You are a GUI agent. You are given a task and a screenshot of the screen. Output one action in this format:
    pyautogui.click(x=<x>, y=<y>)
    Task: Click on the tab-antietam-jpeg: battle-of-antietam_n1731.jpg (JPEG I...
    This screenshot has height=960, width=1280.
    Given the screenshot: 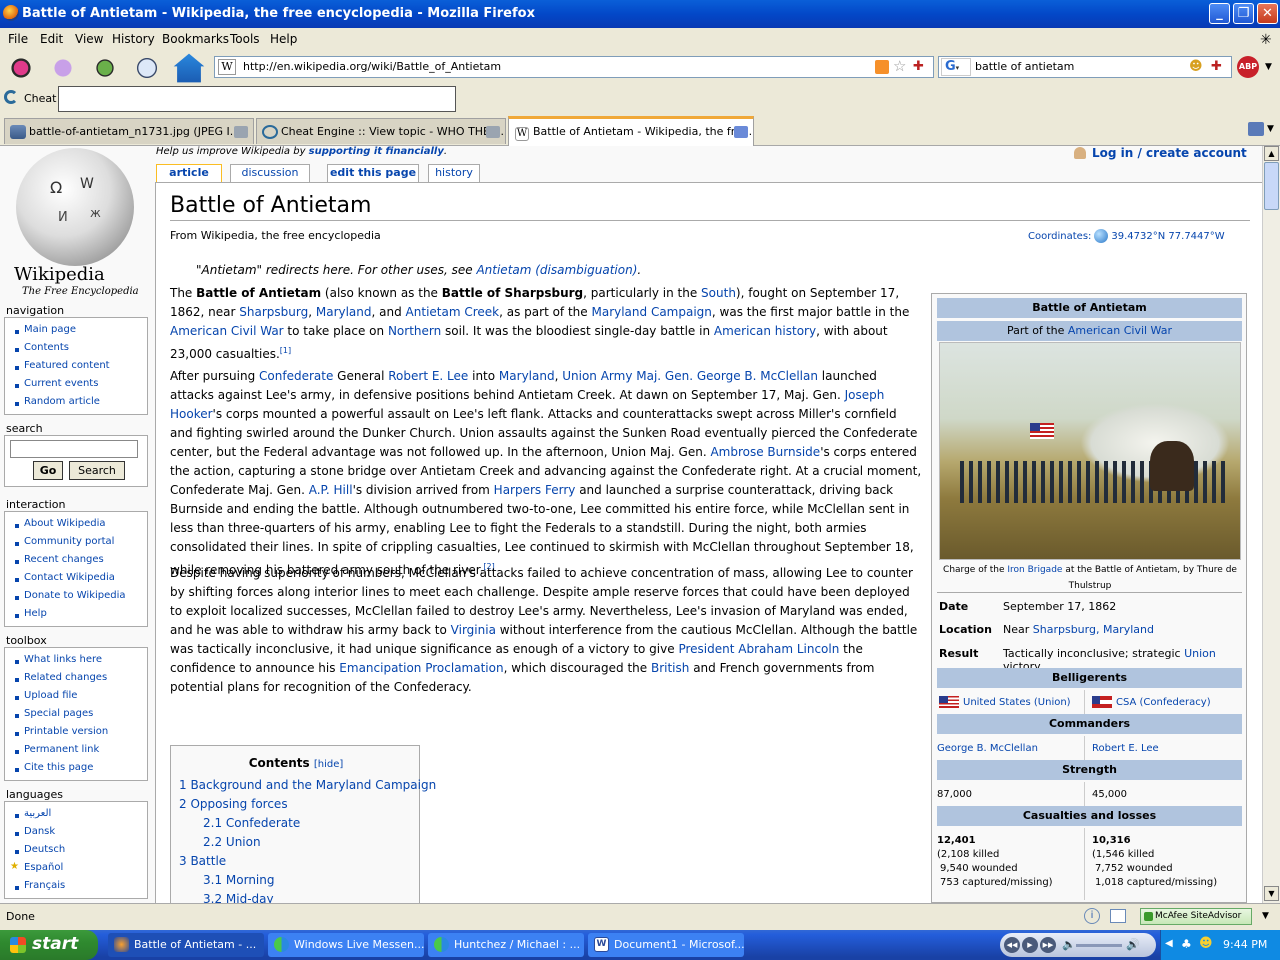 What is the action you would take?
    pyautogui.click(x=129, y=131)
    